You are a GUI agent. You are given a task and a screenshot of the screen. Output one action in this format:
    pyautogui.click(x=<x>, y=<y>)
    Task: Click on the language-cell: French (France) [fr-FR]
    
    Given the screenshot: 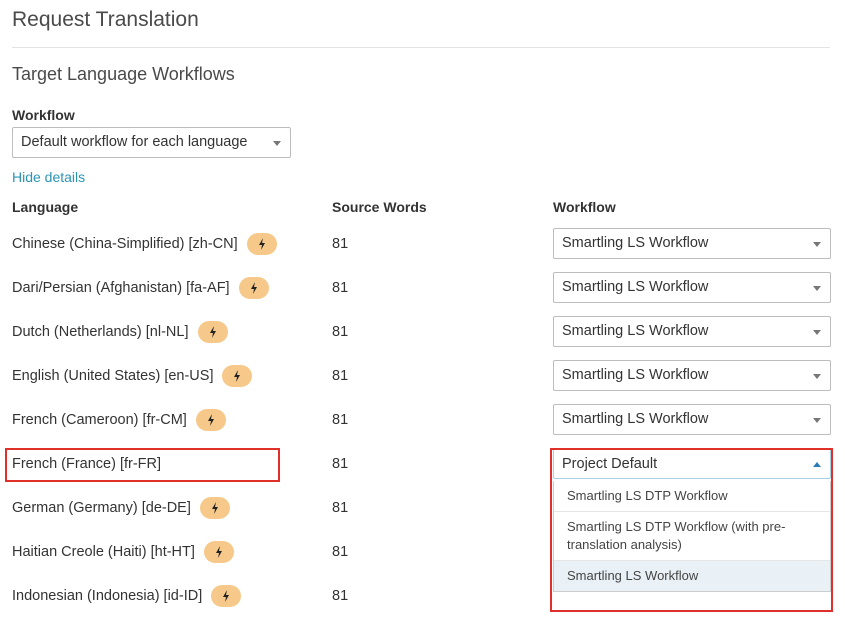 What is the action you would take?
    pyautogui.click(x=86, y=464)
    